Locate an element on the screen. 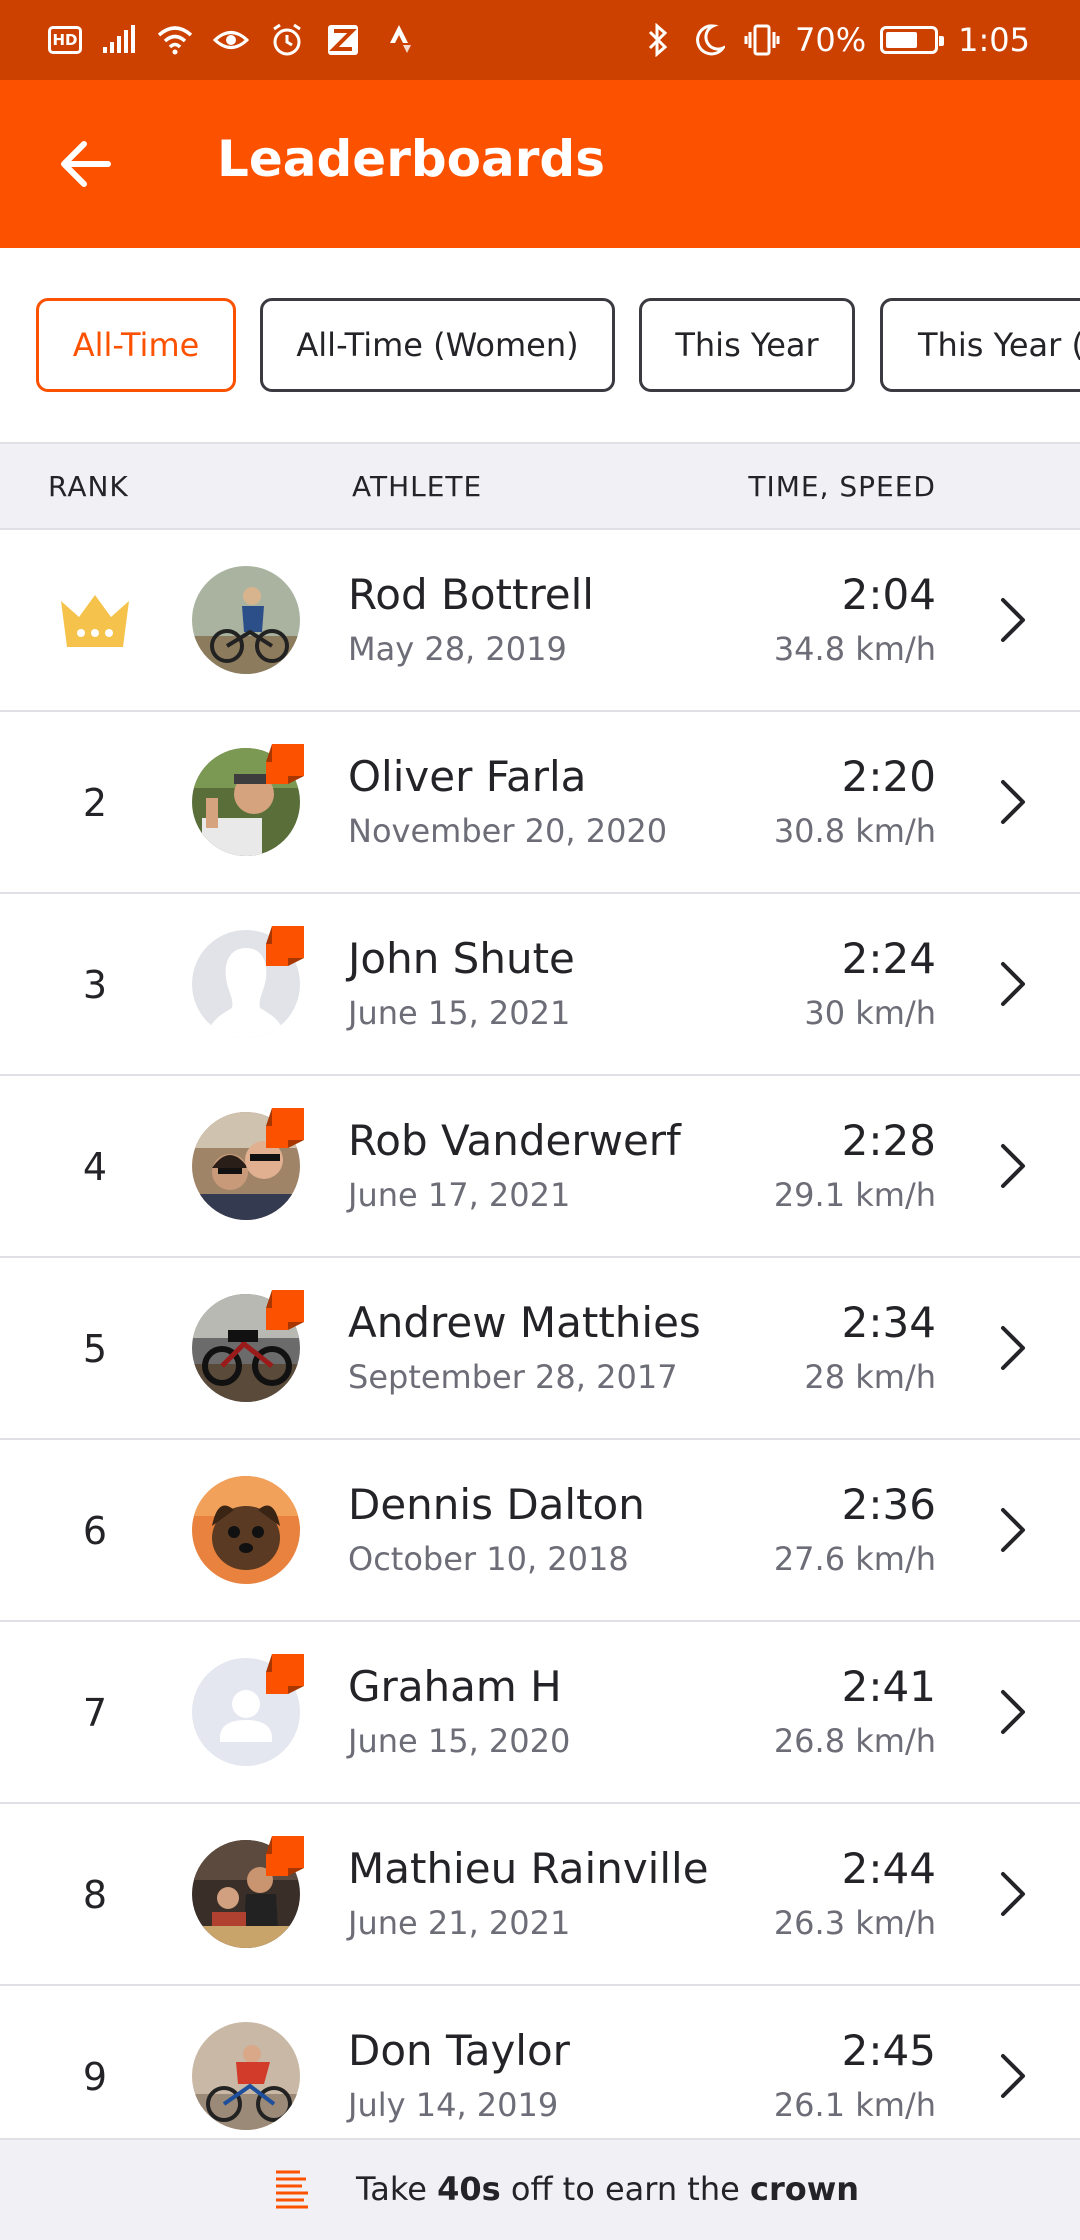 The image size is (1080, 2240). effort-time: 2:44 is located at coordinates (888, 1868).